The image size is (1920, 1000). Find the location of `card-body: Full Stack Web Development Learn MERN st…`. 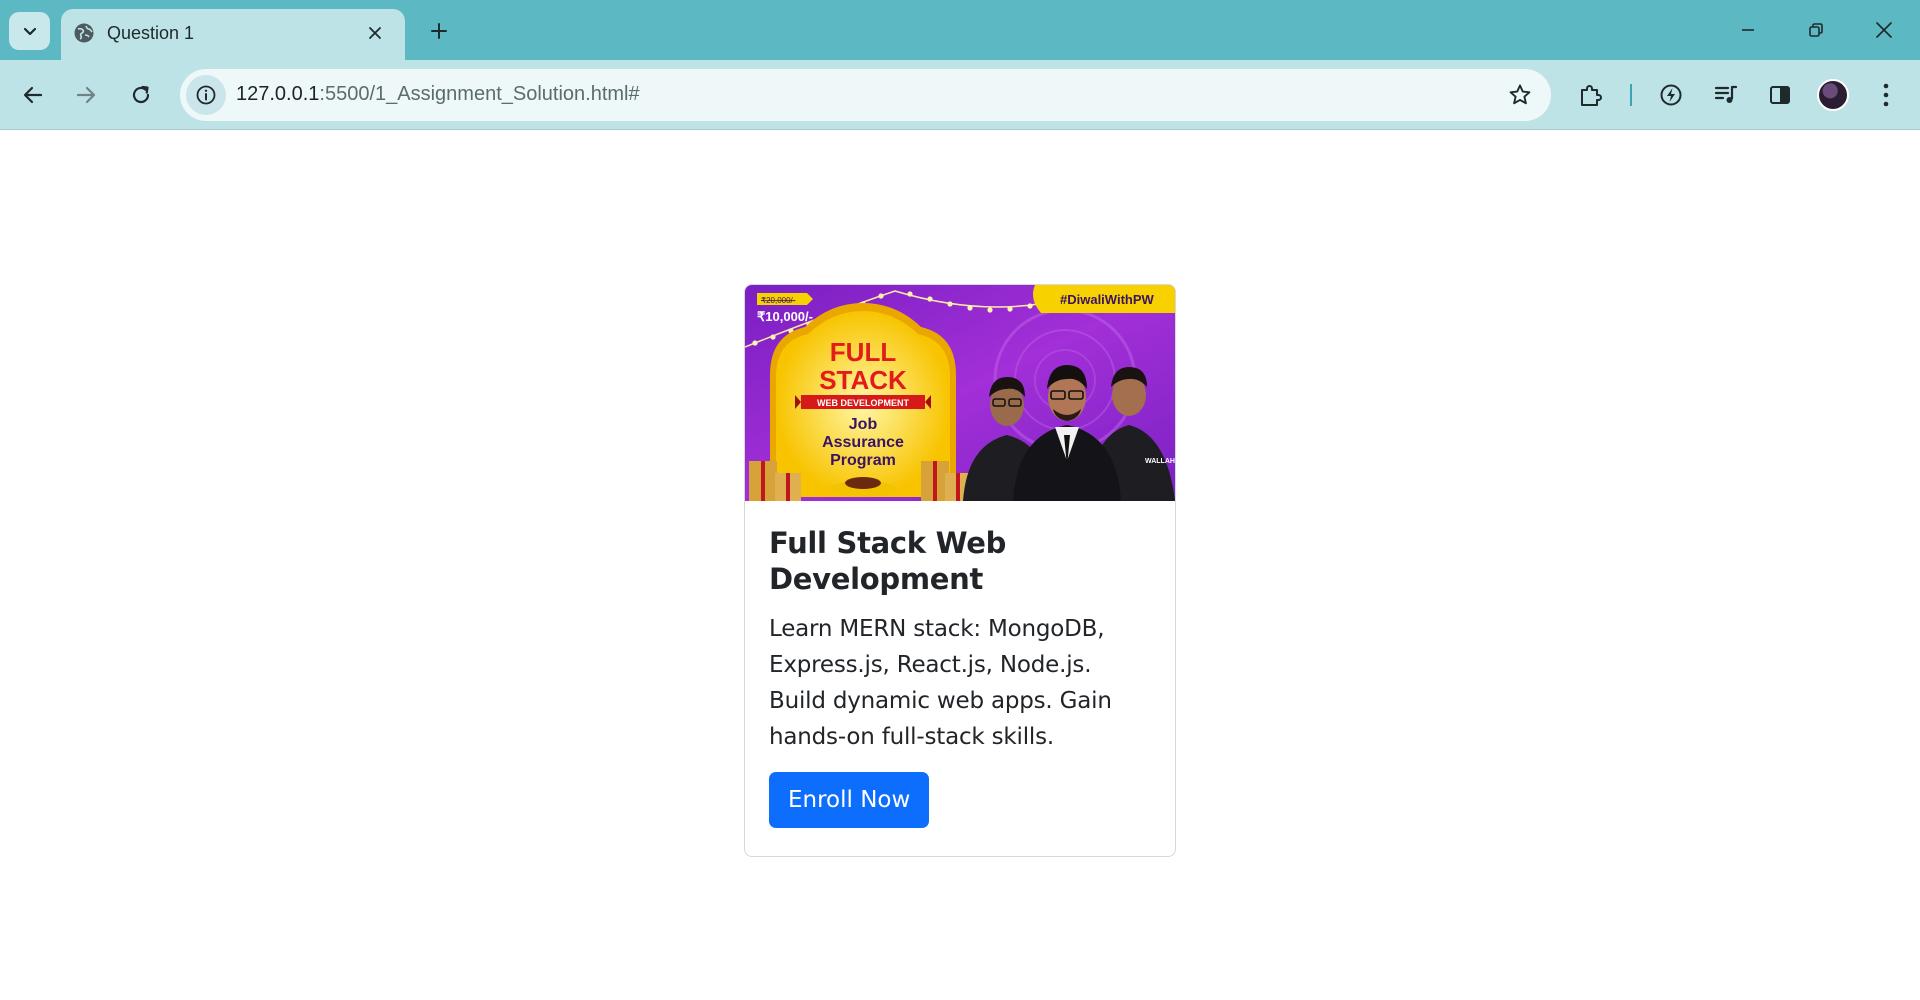

card-body: Full Stack Web Development Learn MERN st… is located at coordinates (961, 676).